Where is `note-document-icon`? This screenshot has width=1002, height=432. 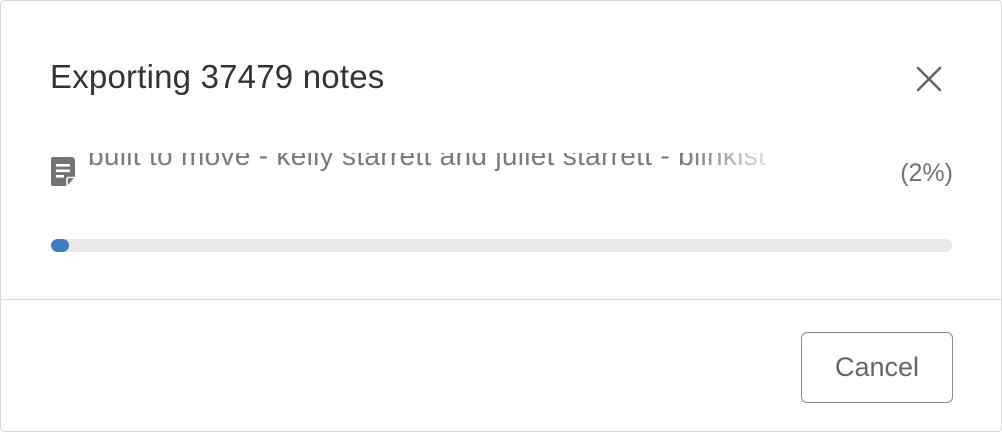 note-document-icon is located at coordinates (64, 172).